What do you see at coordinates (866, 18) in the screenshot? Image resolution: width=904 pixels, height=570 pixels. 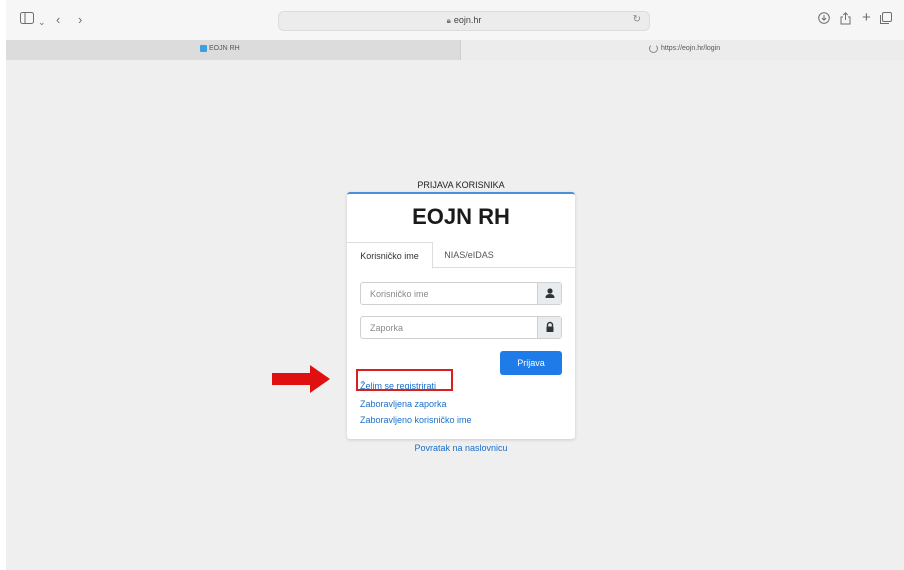 I see `new-tab-icon: +` at bounding box center [866, 18].